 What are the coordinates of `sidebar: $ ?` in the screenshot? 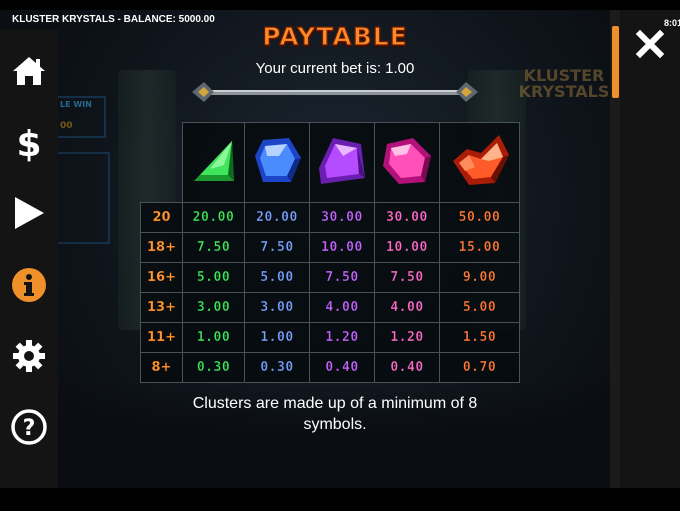 It's located at (29, 259).